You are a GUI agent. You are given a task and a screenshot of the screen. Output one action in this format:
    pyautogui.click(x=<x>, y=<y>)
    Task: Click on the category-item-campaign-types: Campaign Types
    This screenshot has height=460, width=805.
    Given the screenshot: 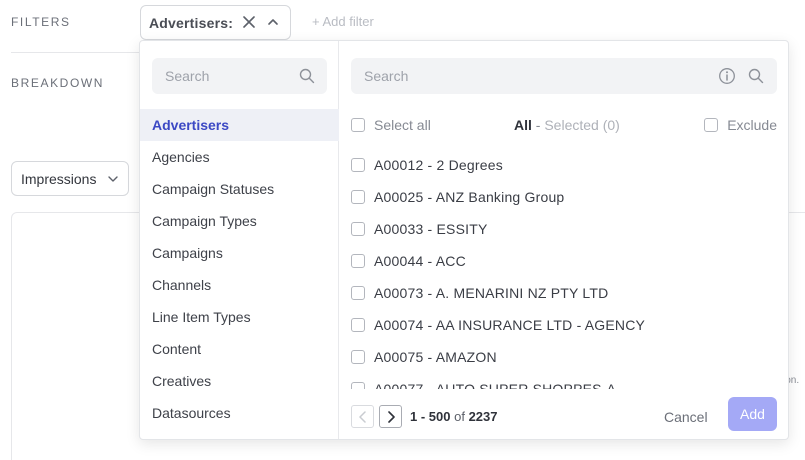 What is the action you would take?
    pyautogui.click(x=239, y=221)
    